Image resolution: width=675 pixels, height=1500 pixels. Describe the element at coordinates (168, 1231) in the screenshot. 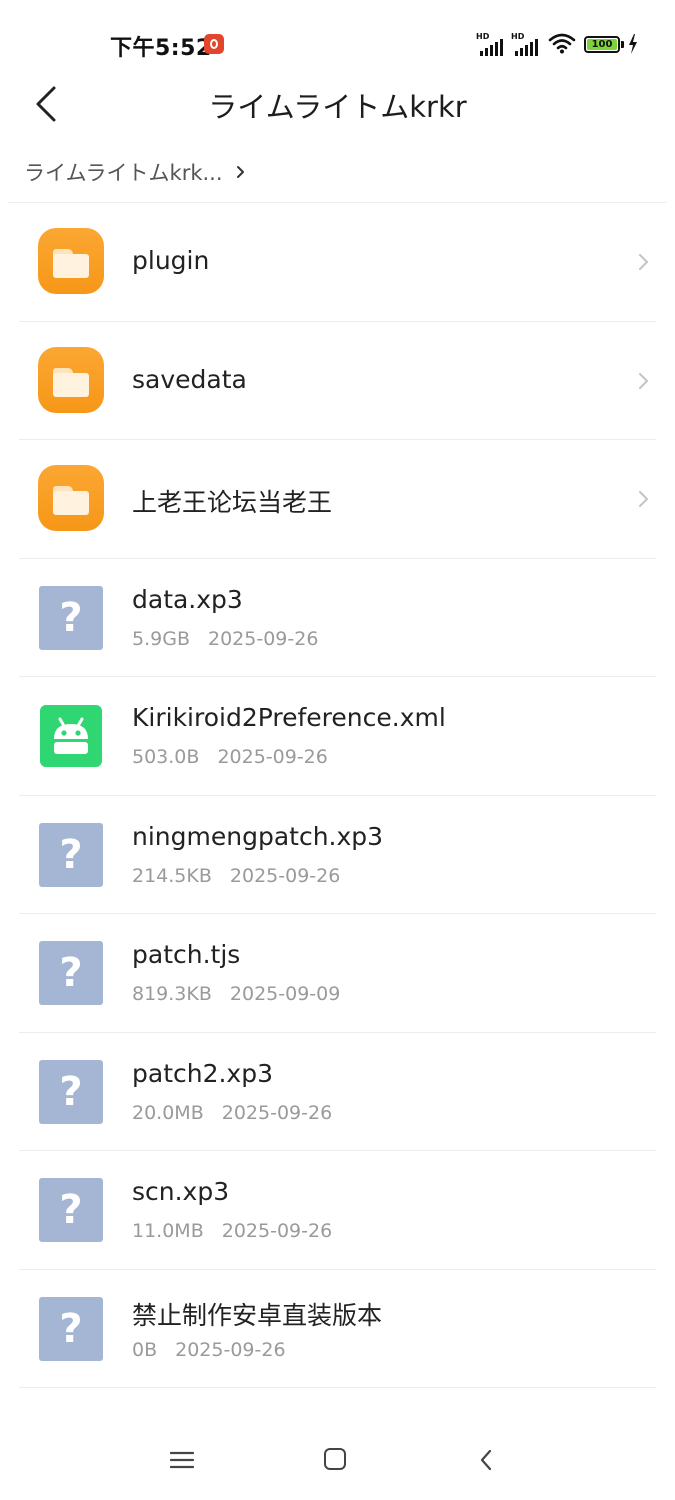

I see `file-size: 11.0MB` at that location.